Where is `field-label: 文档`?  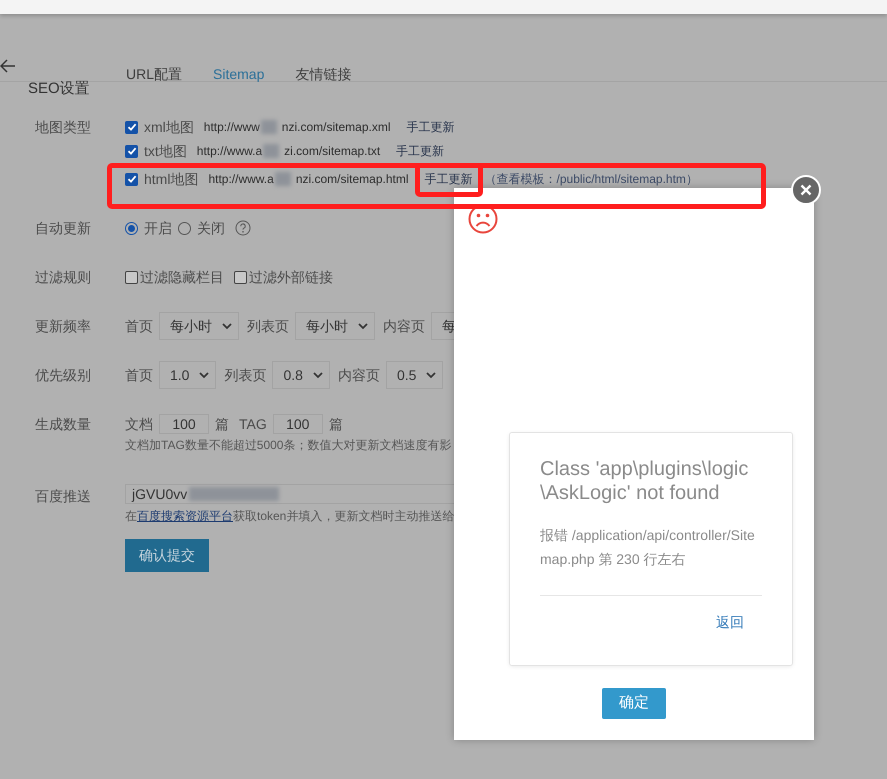 field-label: 文档 is located at coordinates (139, 424).